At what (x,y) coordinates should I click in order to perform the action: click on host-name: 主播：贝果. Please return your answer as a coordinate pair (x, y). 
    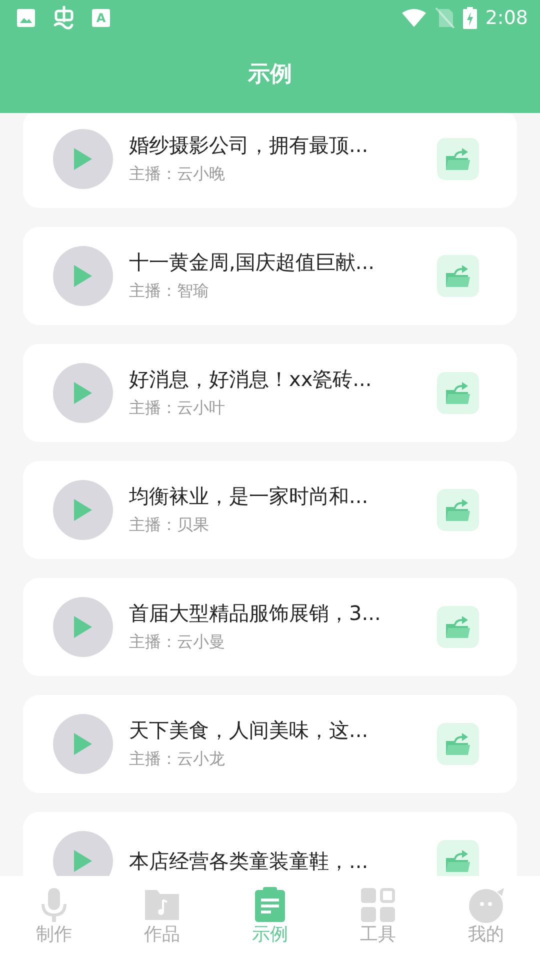
    Looking at the image, I should click on (169, 525).